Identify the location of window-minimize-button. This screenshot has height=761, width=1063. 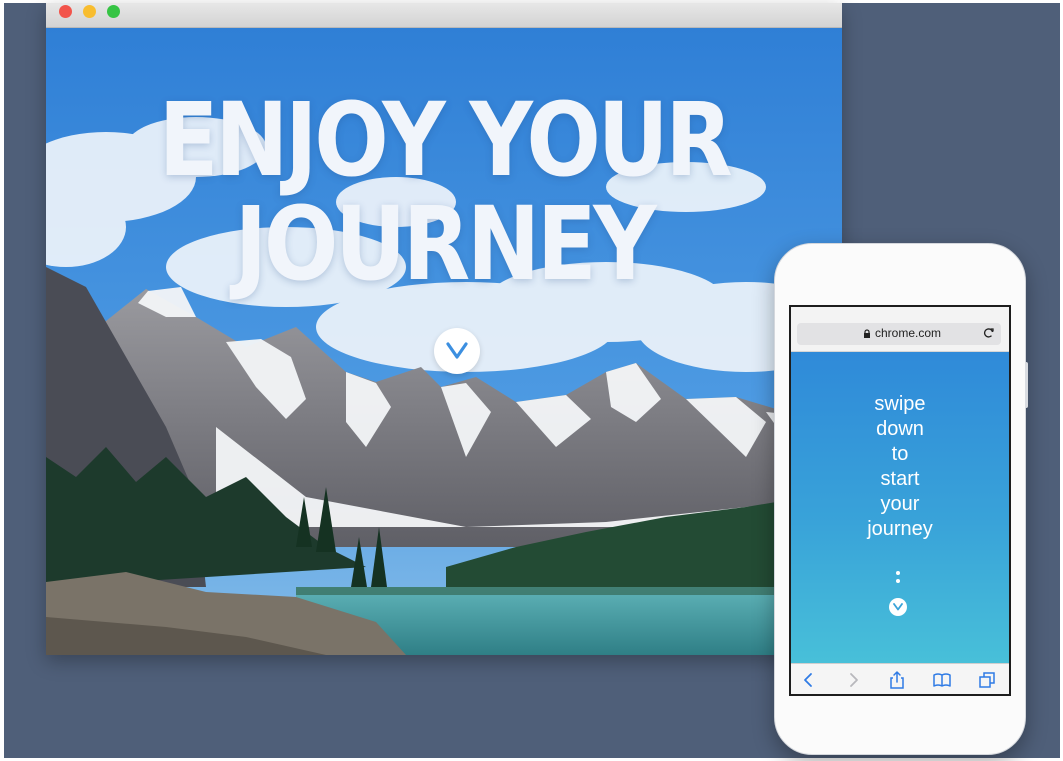
(89, 11).